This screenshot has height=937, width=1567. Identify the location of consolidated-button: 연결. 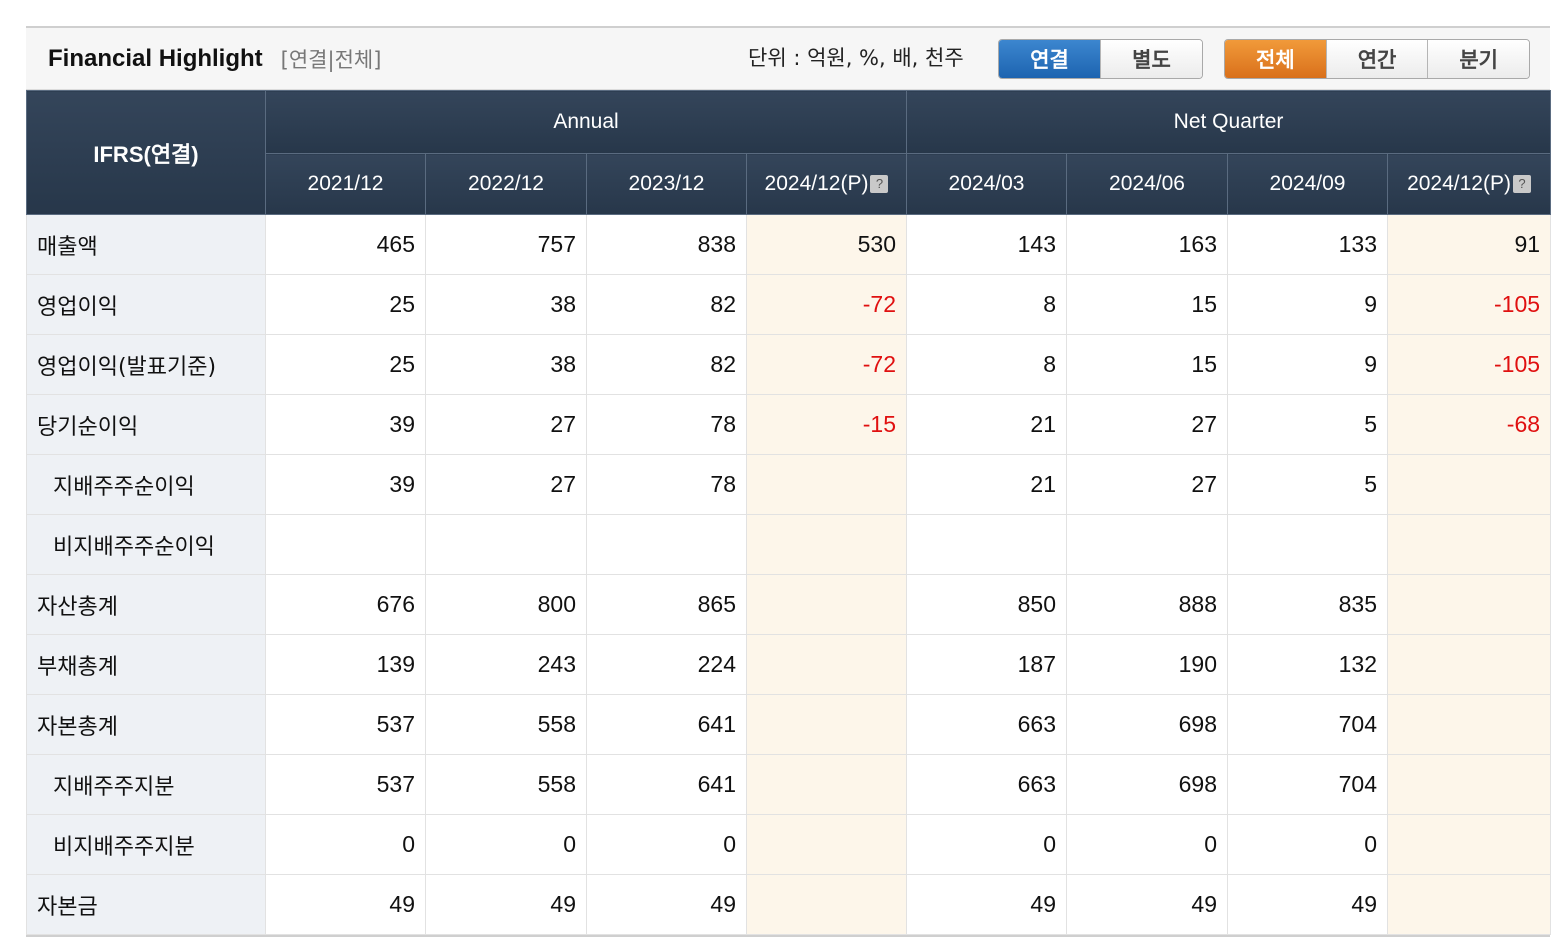
(1050, 59).